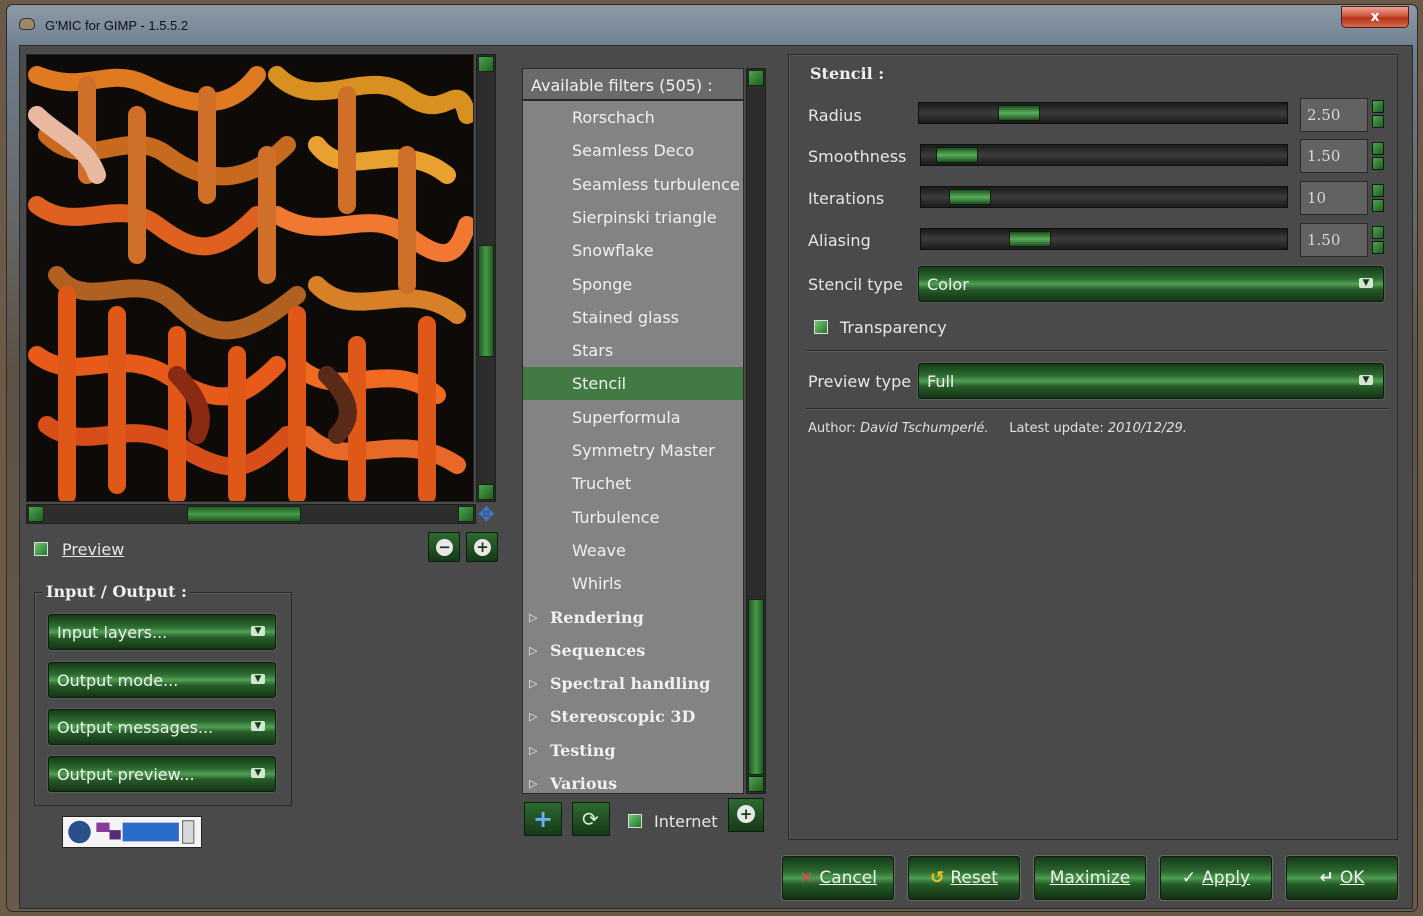  What do you see at coordinates (838, 878) in the screenshot?
I see `cancel-button: ✕ Cancel` at bounding box center [838, 878].